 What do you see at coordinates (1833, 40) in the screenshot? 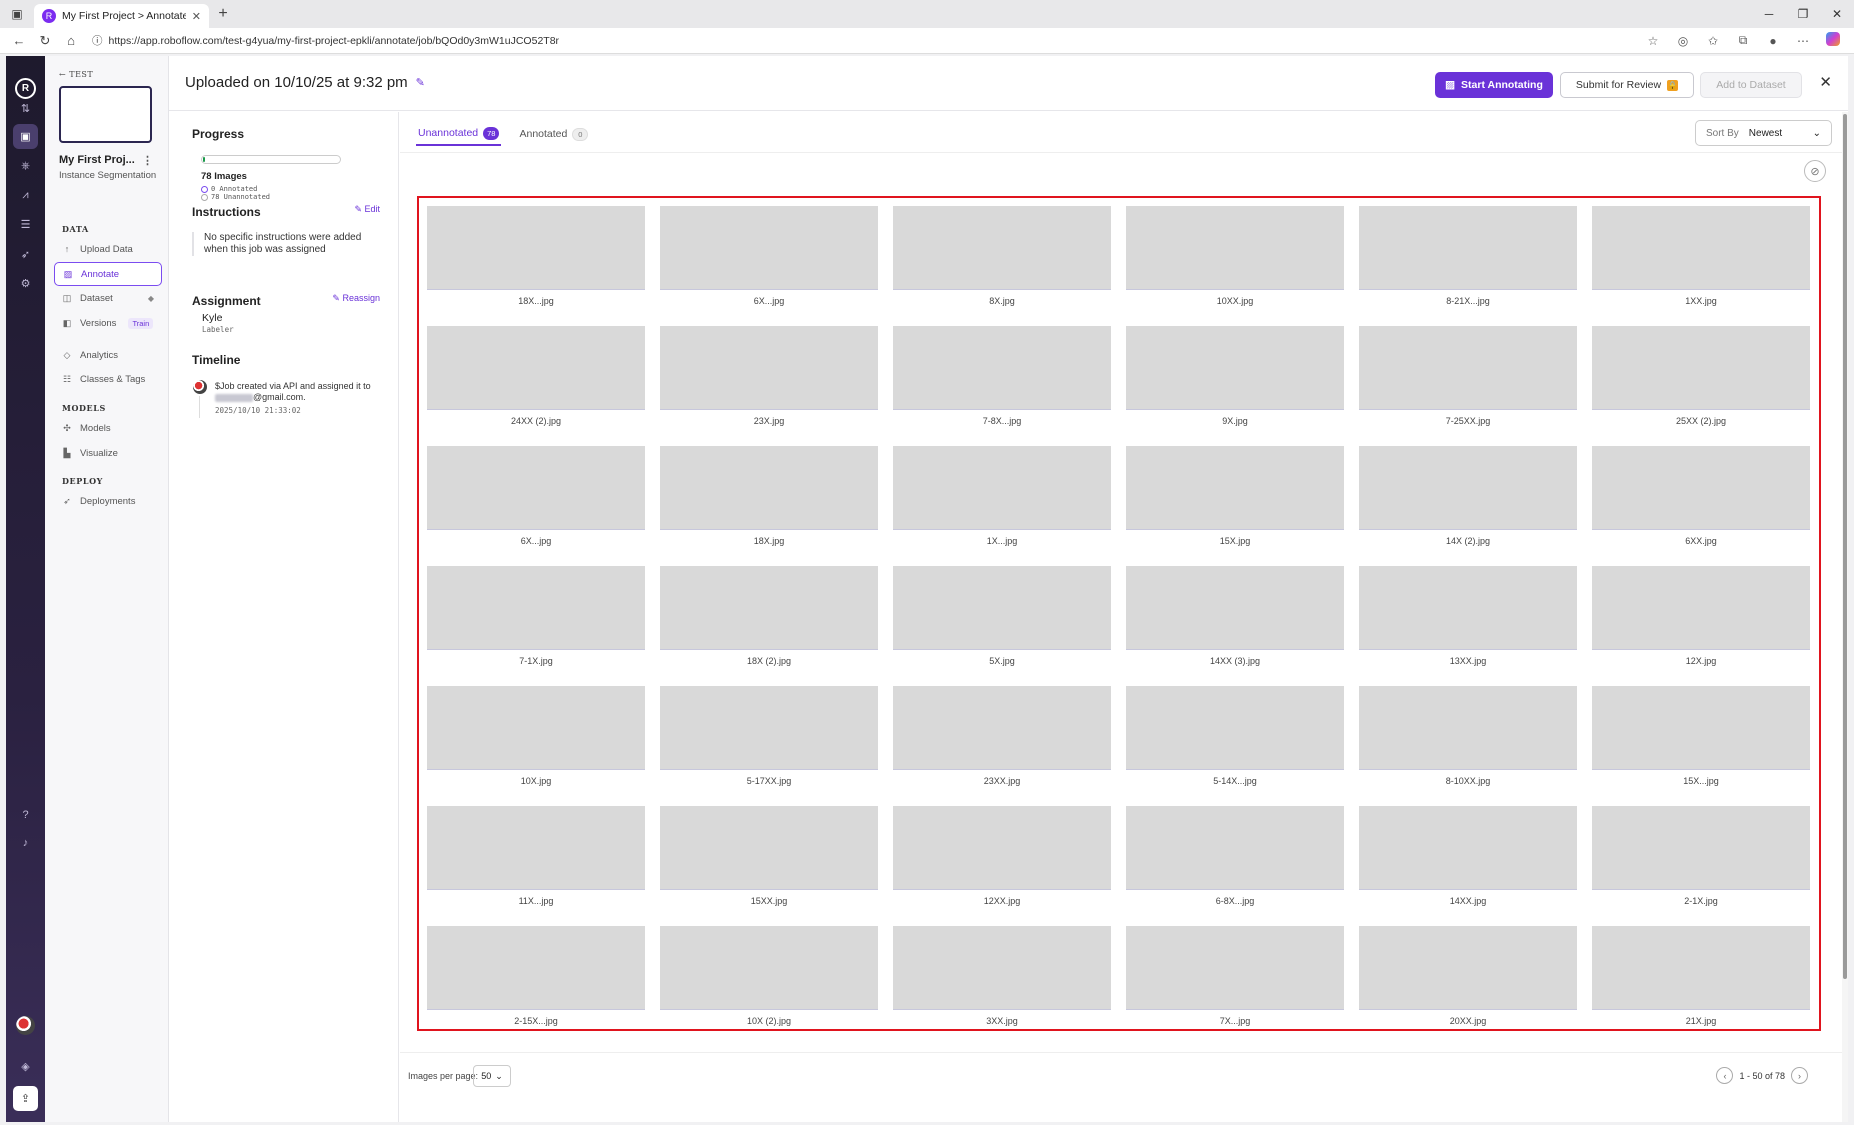
I see `copilot-icon` at bounding box center [1833, 40].